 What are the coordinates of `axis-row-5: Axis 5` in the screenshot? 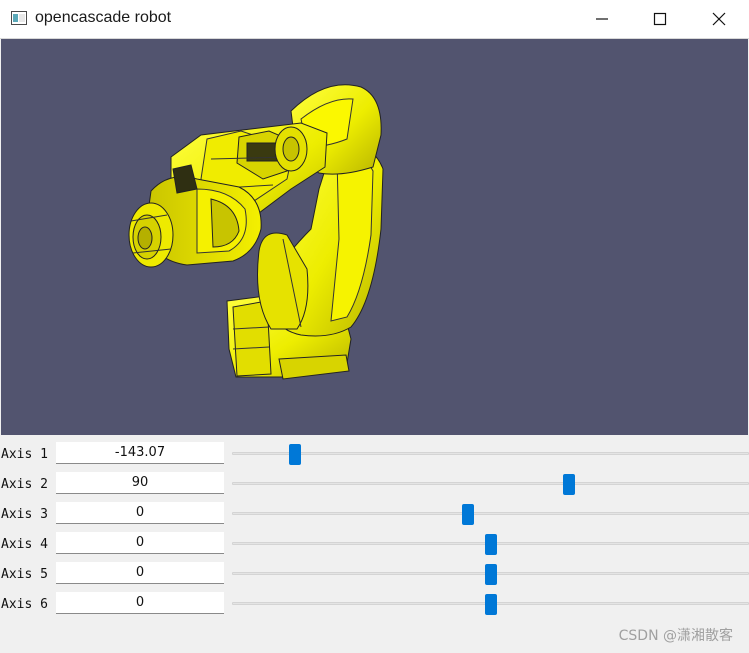 It's located at (374, 571).